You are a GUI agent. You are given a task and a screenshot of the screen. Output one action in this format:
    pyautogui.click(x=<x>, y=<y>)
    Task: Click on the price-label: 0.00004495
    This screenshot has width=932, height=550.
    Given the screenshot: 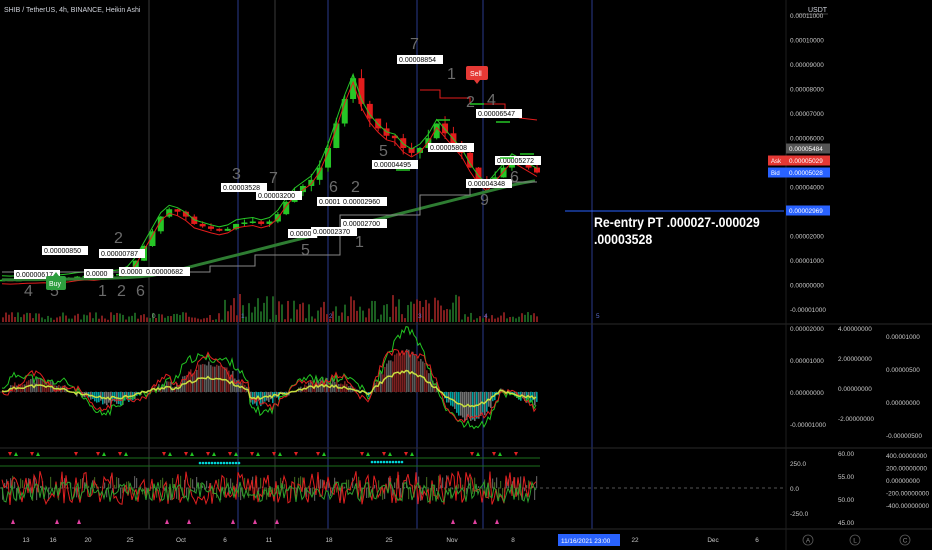 What is the action you would take?
    pyautogui.click(x=392, y=165)
    